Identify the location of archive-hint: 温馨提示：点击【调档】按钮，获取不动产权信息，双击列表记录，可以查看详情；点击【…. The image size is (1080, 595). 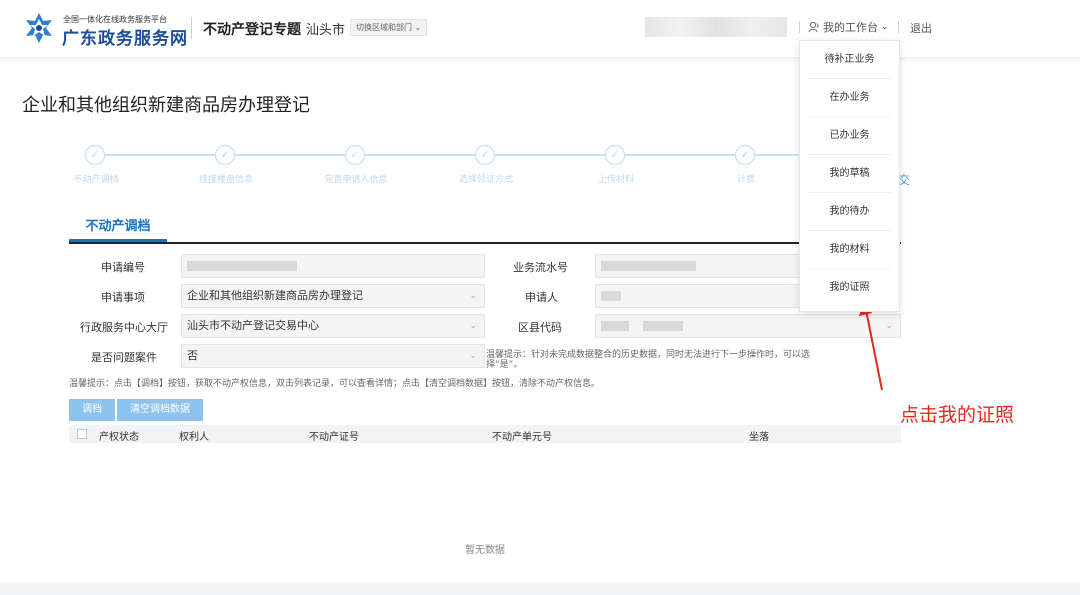
(335, 384).